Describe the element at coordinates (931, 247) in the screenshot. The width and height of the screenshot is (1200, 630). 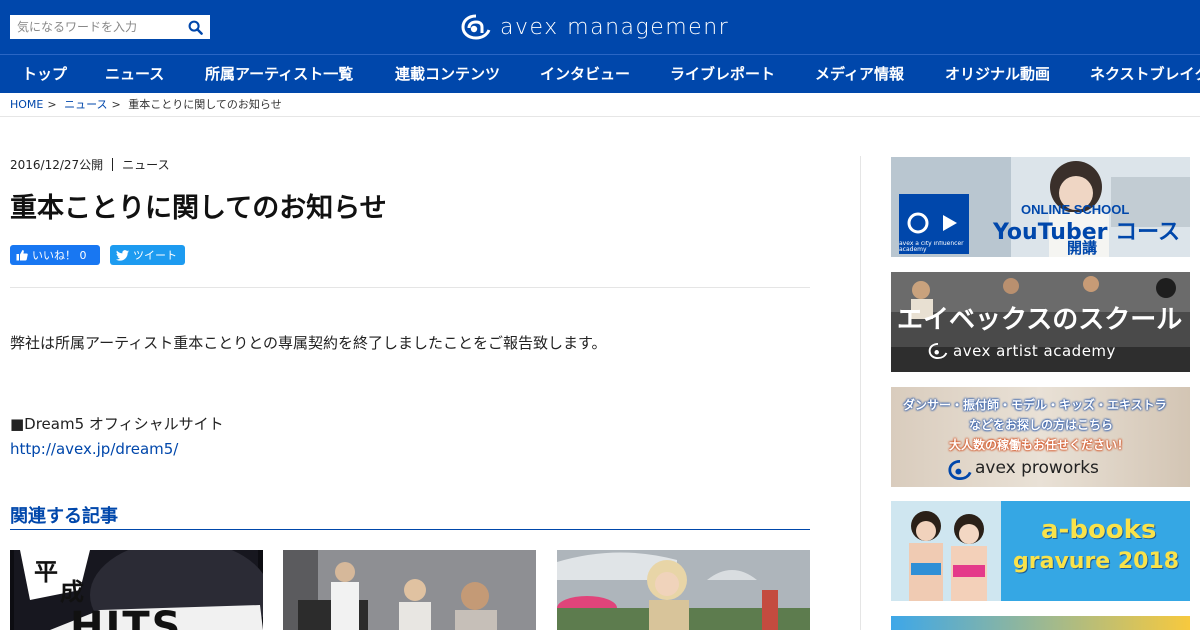
I see `banner1-small: avex a city influencer academy` at that location.